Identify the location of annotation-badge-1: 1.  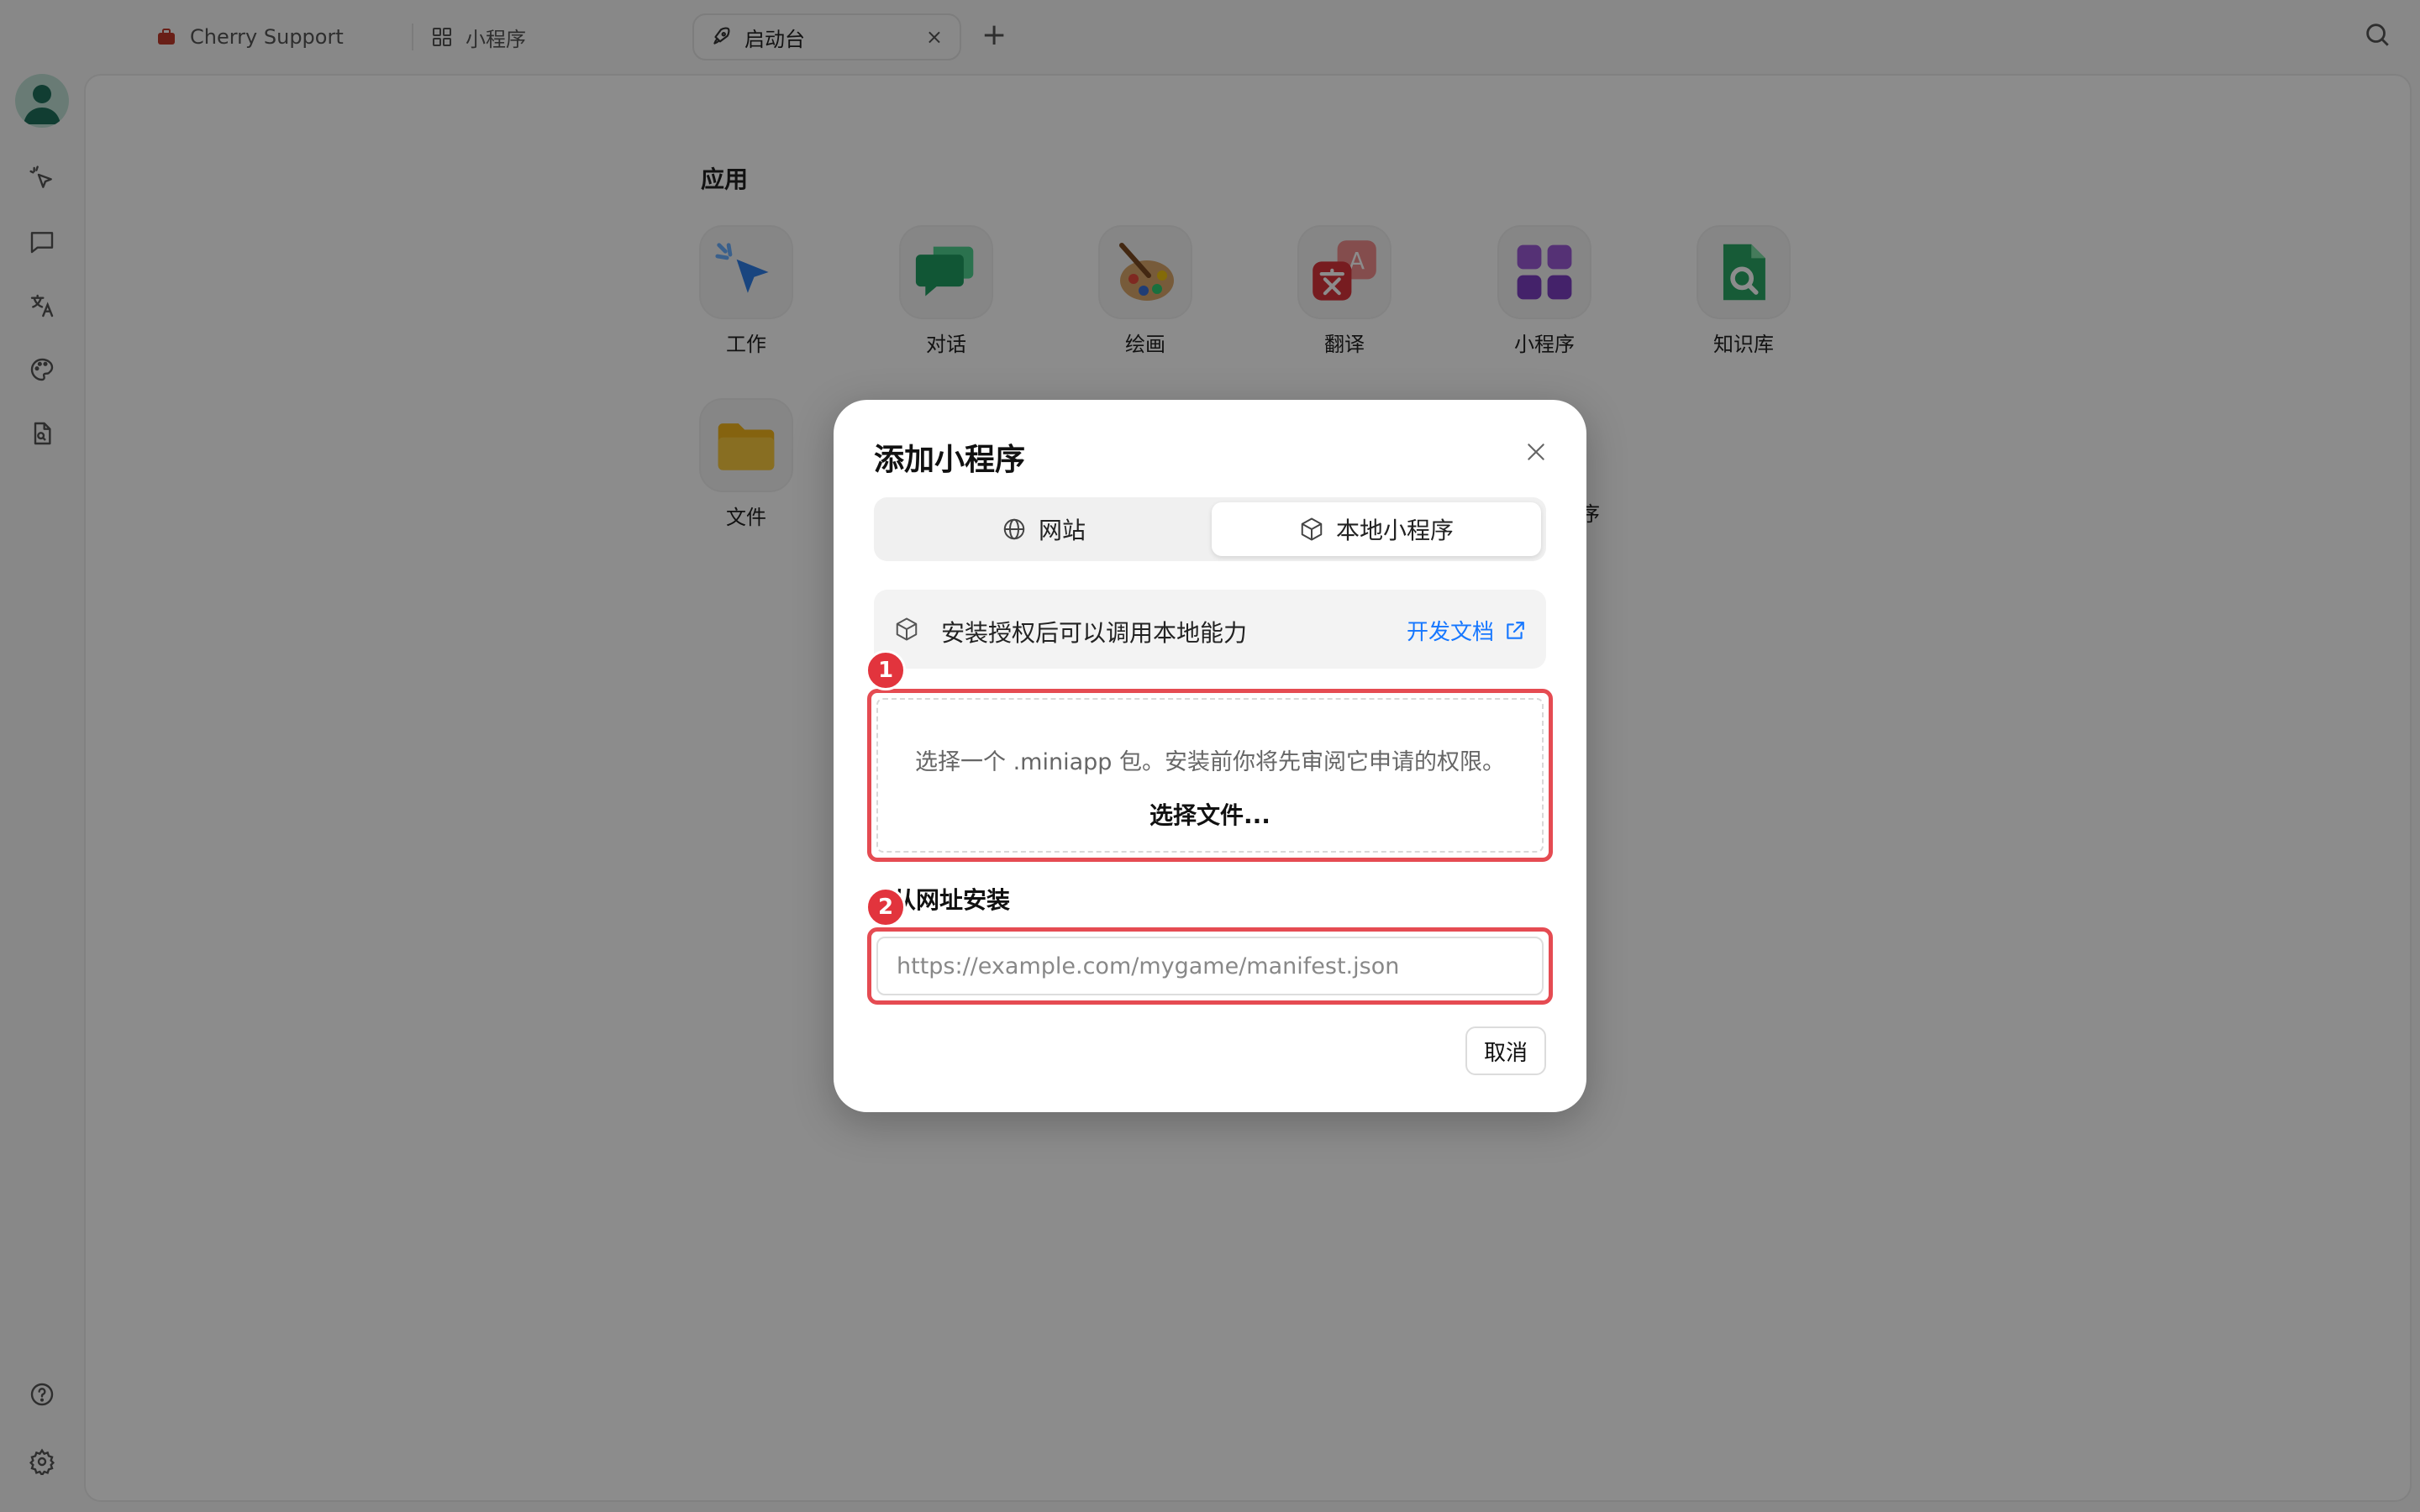
(885, 670).